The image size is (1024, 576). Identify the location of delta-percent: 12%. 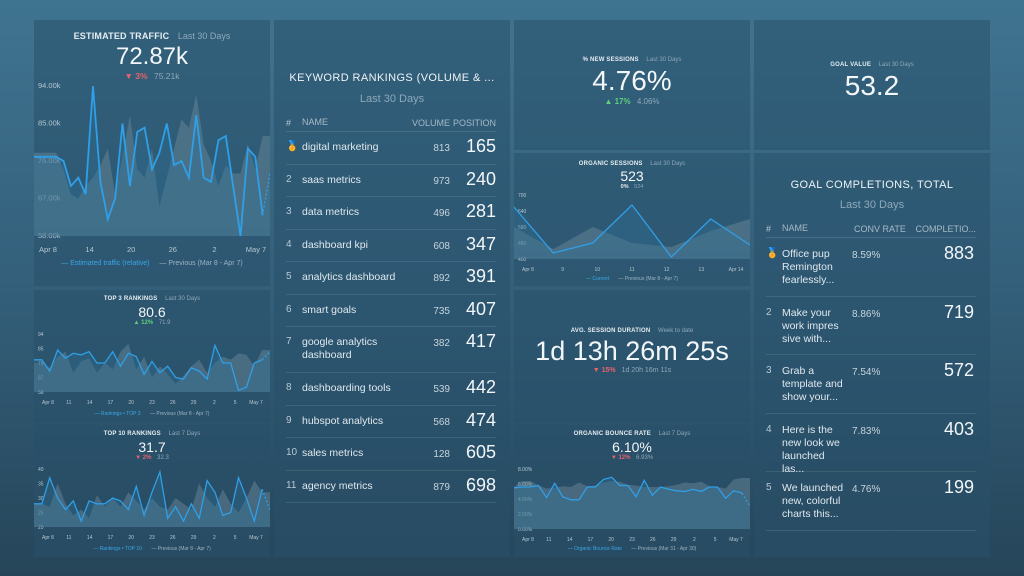
(624, 458).